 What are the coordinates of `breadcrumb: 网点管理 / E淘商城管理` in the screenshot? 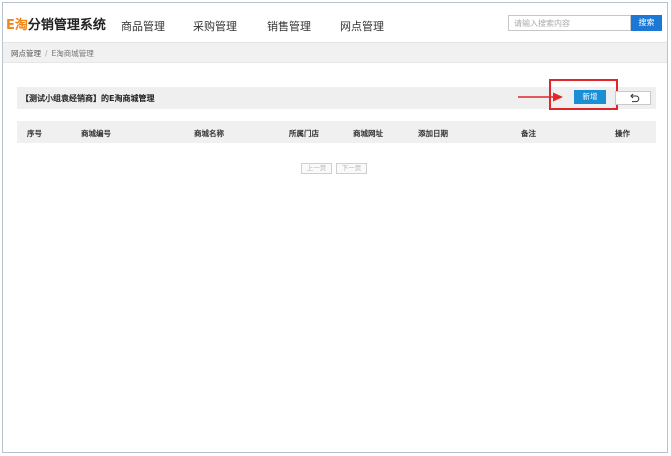 It's located at (52, 53).